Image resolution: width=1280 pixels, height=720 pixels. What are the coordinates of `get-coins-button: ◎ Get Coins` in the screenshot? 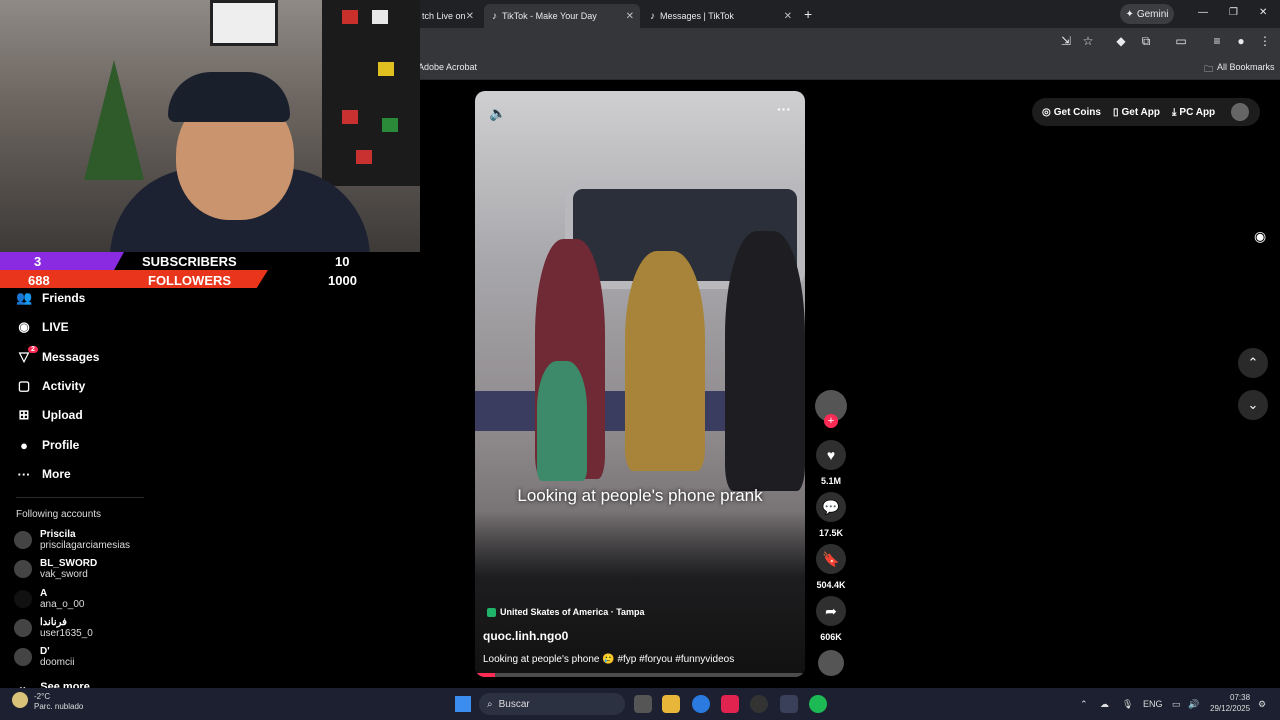 It's located at (1071, 112).